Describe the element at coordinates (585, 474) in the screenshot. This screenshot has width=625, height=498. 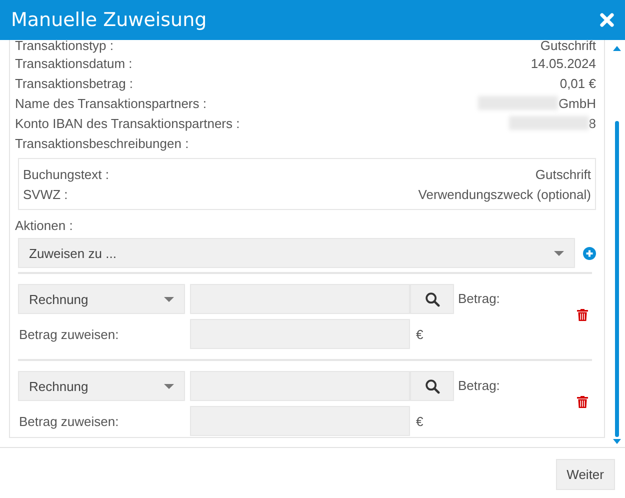
I see `continue-button: Weiter` at that location.